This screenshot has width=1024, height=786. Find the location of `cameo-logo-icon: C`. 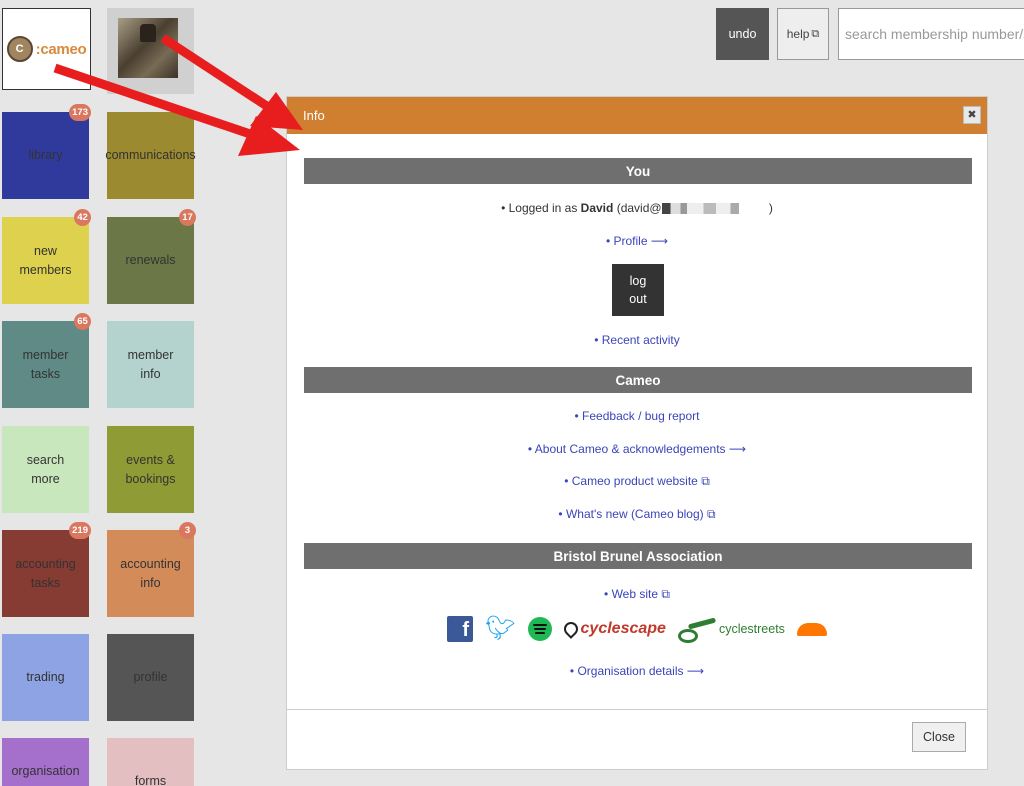

cameo-logo-icon: C is located at coordinates (19, 49).